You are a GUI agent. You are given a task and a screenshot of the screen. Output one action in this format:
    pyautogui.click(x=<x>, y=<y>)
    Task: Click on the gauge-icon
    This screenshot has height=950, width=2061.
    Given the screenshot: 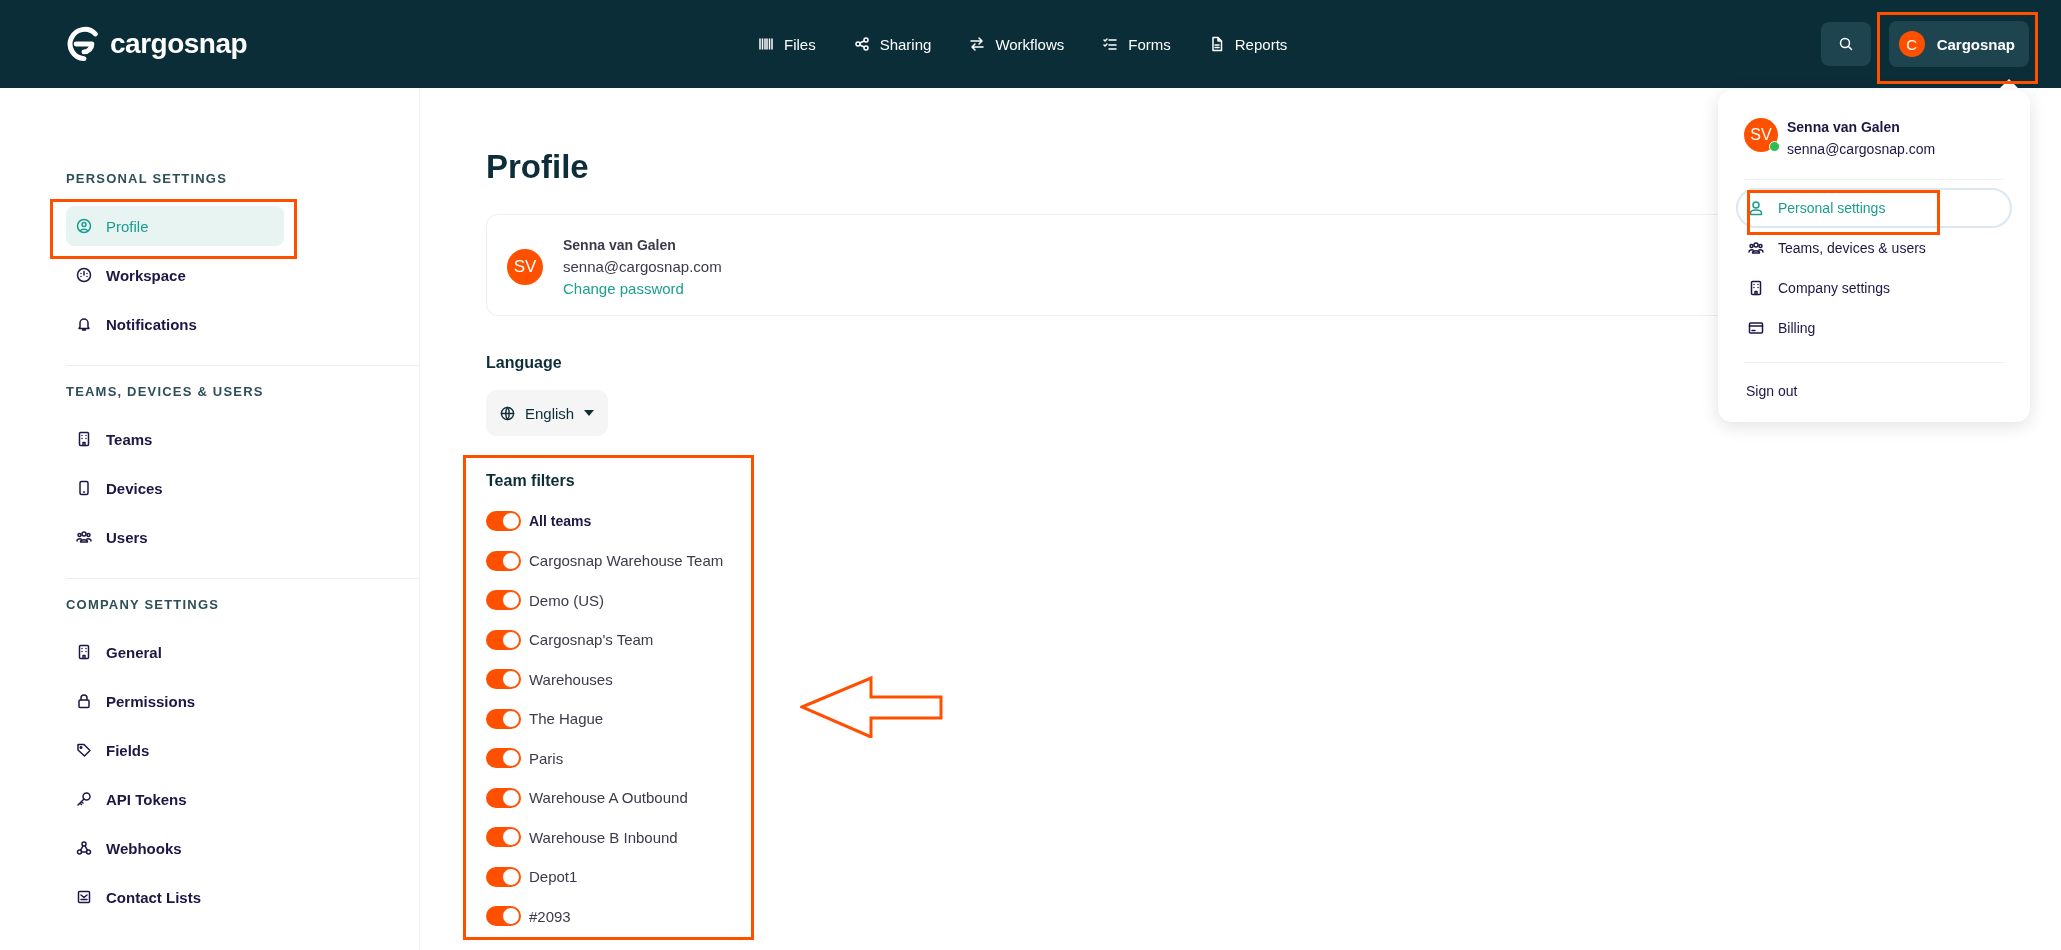 What is the action you would take?
    pyautogui.click(x=84, y=275)
    